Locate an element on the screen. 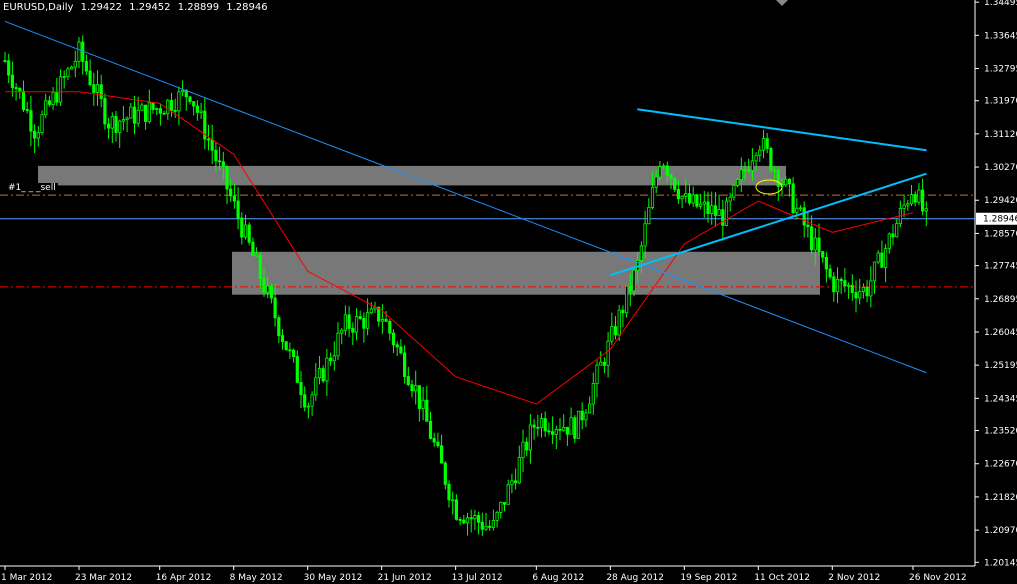  x-tick-label: 21 Jun 2012 is located at coordinates (405, 578).